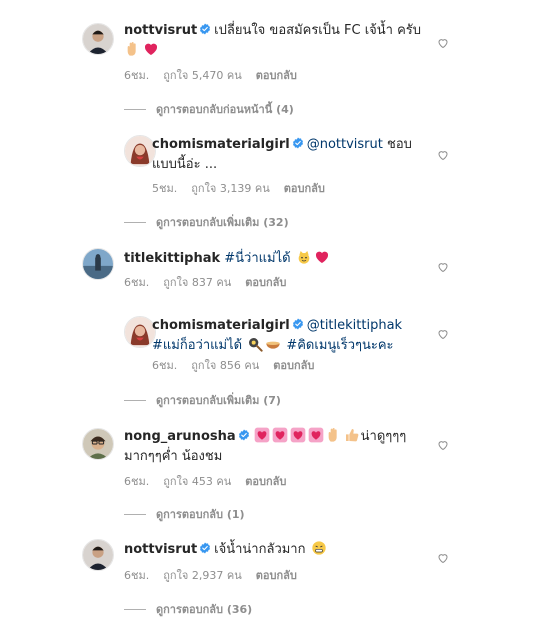  I want to click on view-replies-button: ดูการตอบกลับ (36), so click(188, 609).